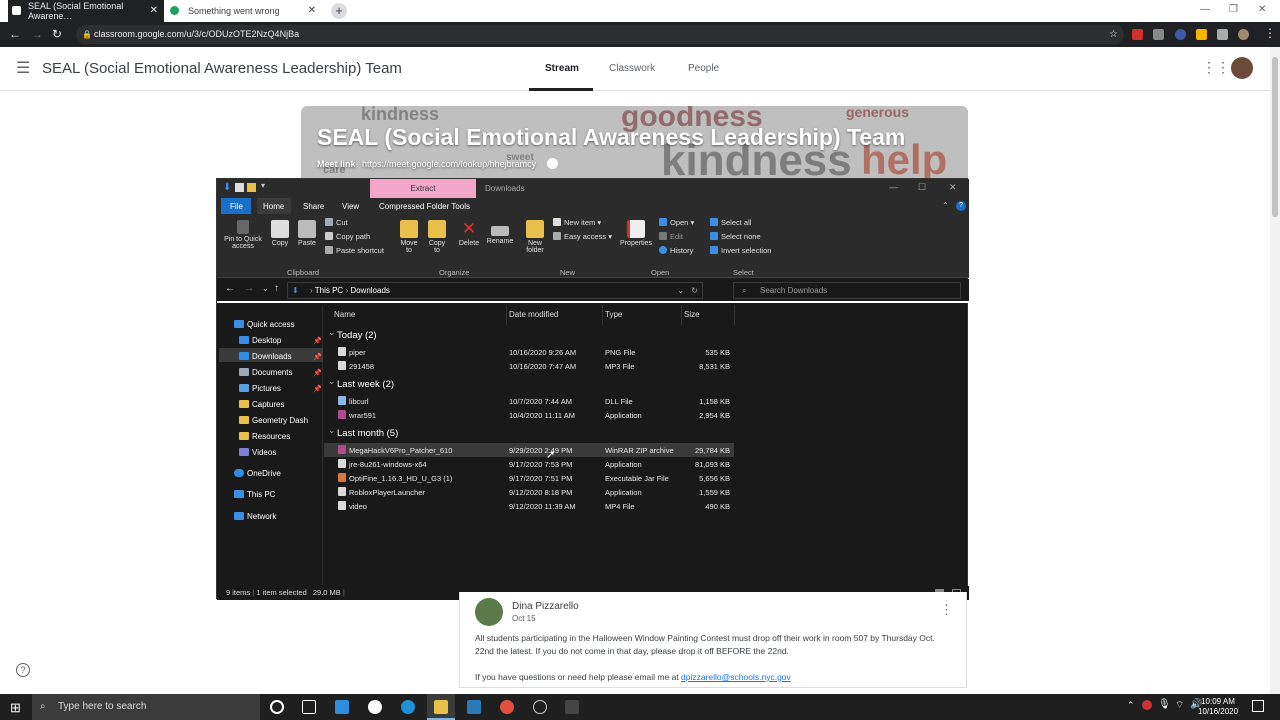  What do you see at coordinates (86, 11) in the screenshot?
I see `browser-tab-active: SEAL (Social Emotional Awarene… ✕` at bounding box center [86, 11].